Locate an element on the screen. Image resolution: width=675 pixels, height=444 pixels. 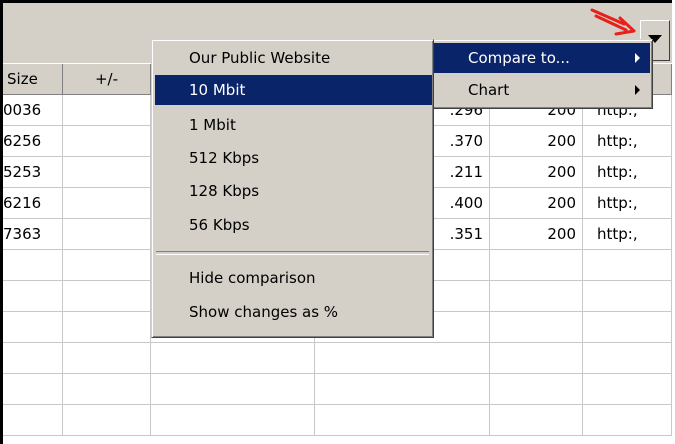
column-header-size: Size is located at coordinates (33, 79).